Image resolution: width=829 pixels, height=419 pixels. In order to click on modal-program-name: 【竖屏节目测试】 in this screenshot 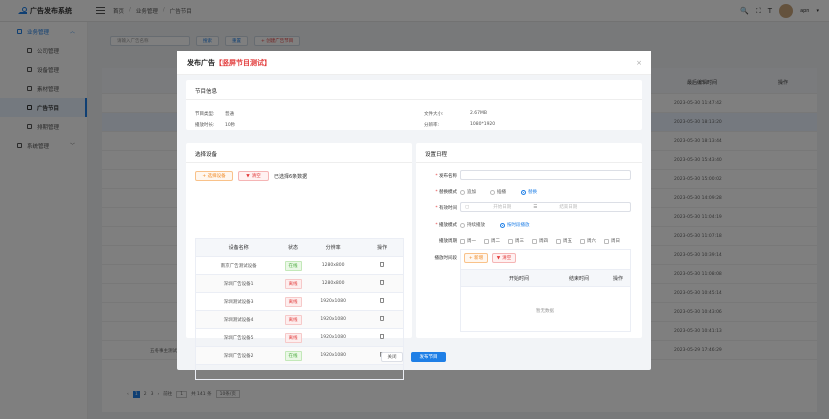, I will do `click(243, 62)`.